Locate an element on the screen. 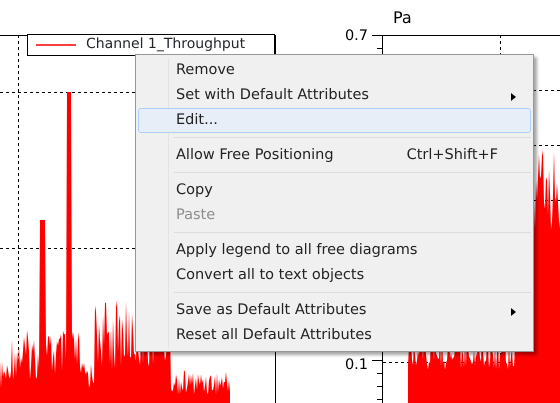 The height and width of the screenshot is (403, 560). menu-item-label: Convert all to text objects is located at coordinates (270, 275).